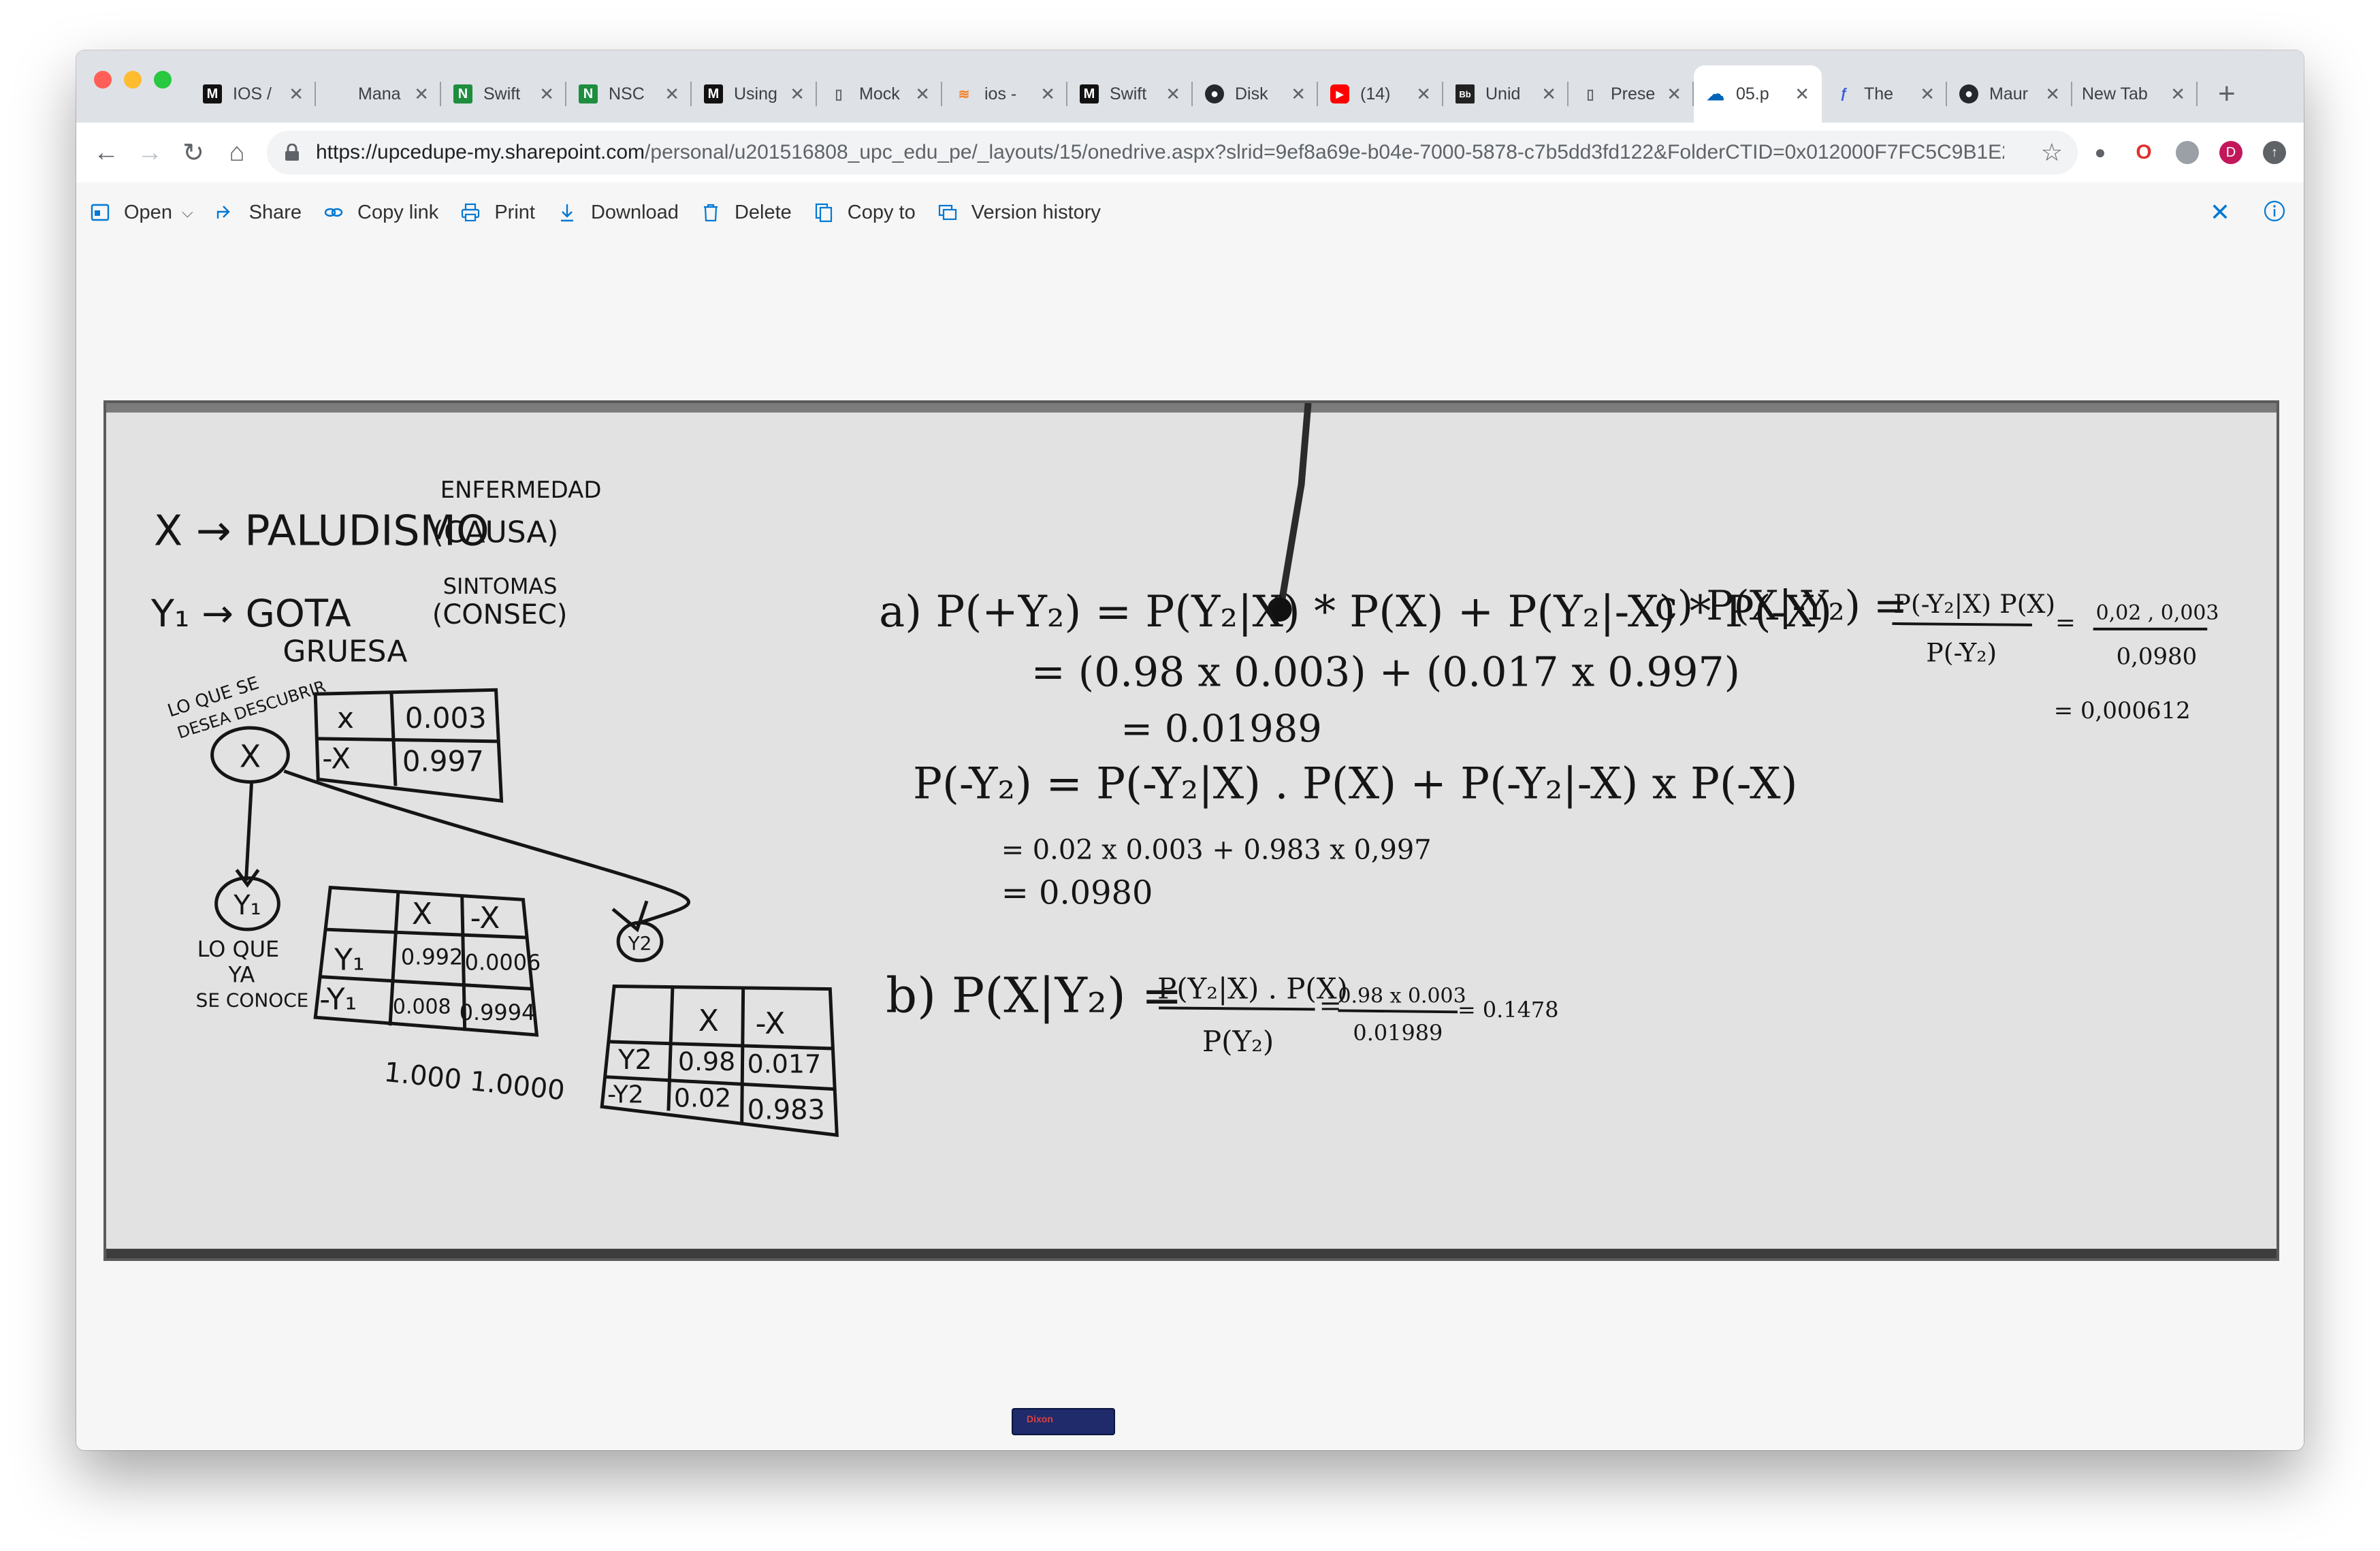  I want to click on share-label: Share, so click(275, 212).